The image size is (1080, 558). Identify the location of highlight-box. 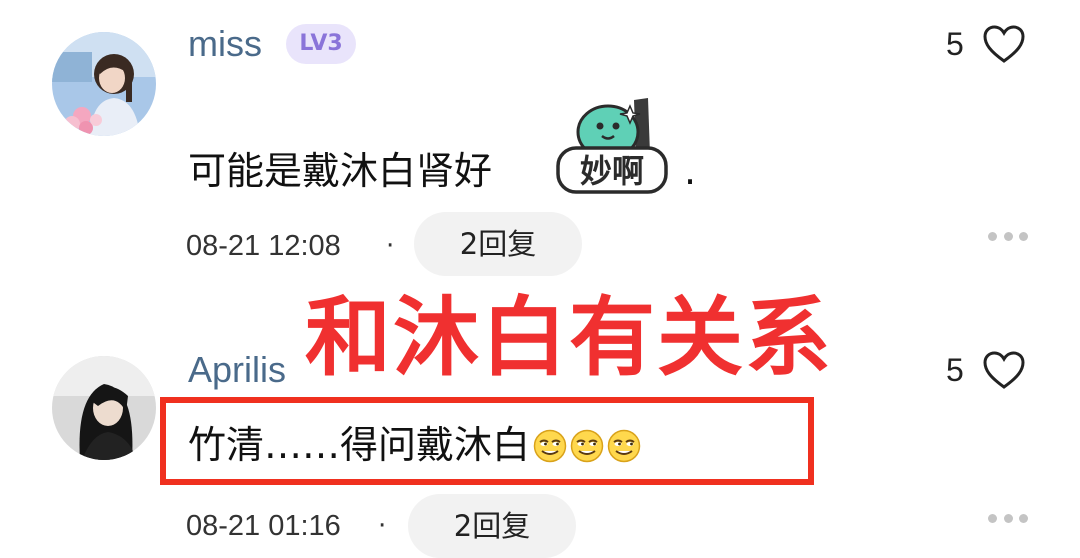
(487, 441).